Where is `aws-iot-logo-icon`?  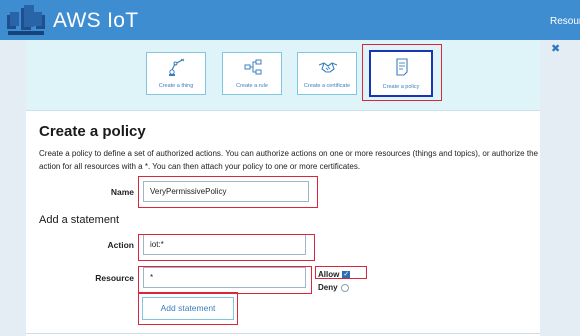 aws-iot-logo-icon is located at coordinates (26, 20).